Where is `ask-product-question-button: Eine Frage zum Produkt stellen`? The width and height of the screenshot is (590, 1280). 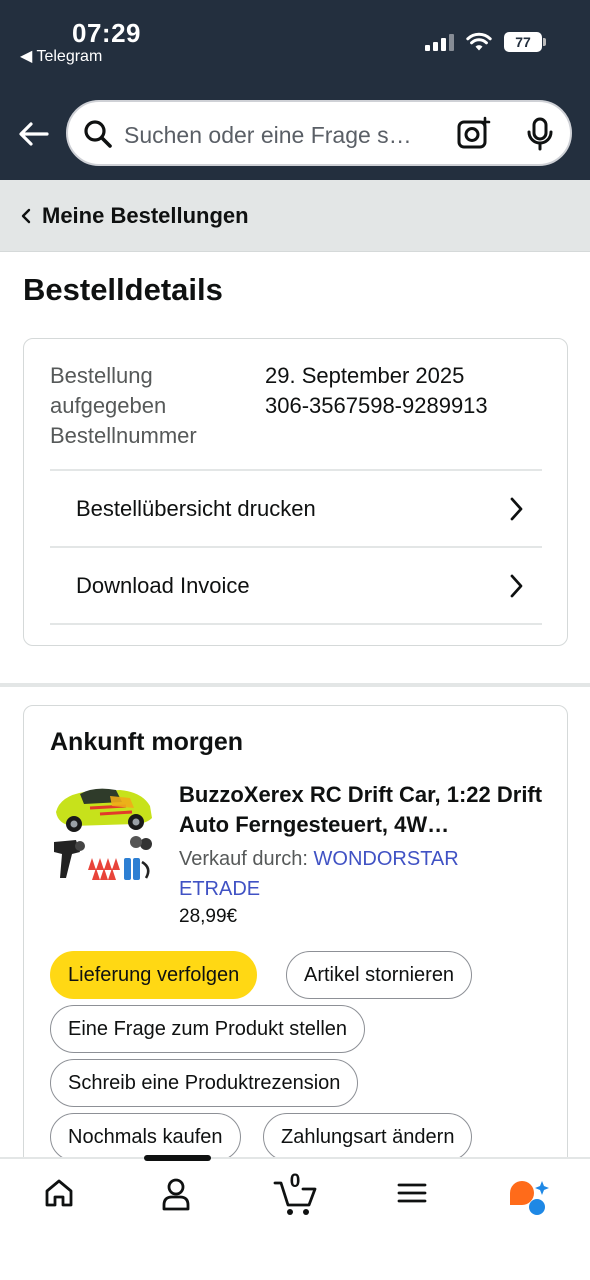
ask-product-question-button: Eine Frage zum Produkt stellen is located at coordinates (208, 1029).